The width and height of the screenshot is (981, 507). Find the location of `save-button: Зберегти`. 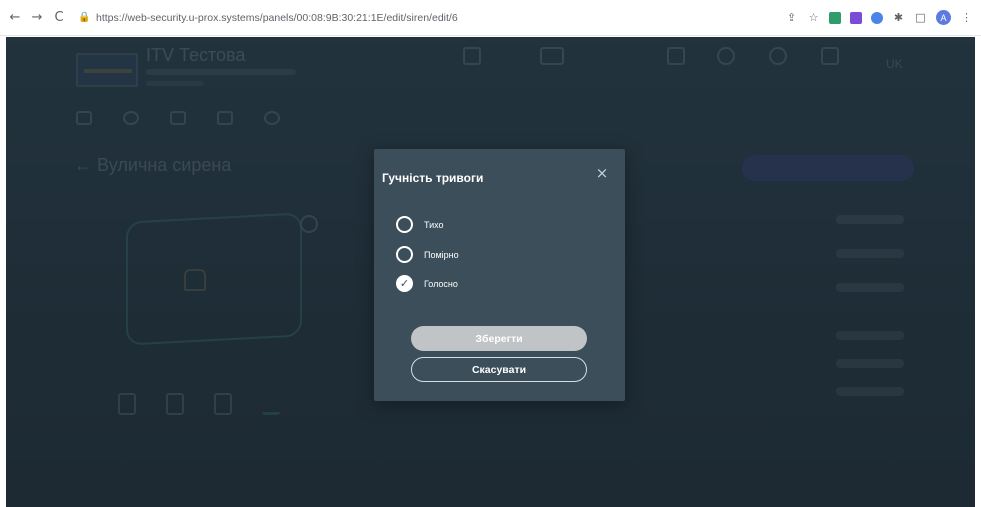

save-button: Зберегти is located at coordinates (499, 338).